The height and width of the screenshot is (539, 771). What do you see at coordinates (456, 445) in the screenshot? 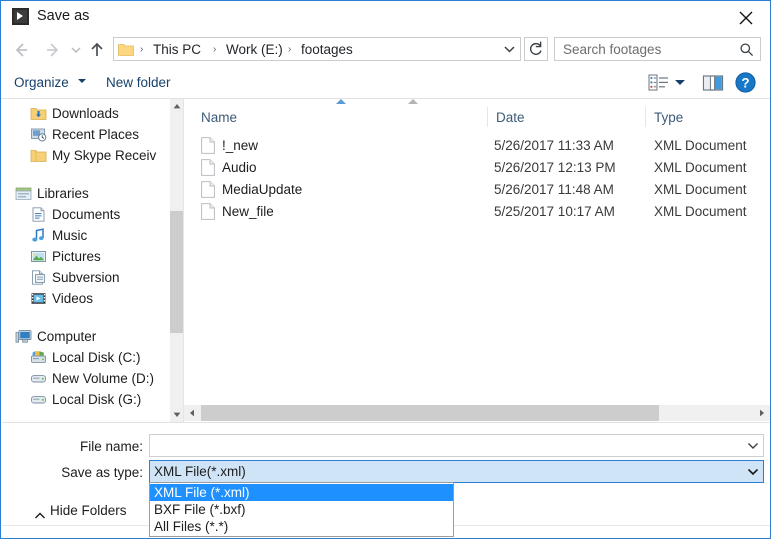
I see `file-name-input` at bounding box center [456, 445].